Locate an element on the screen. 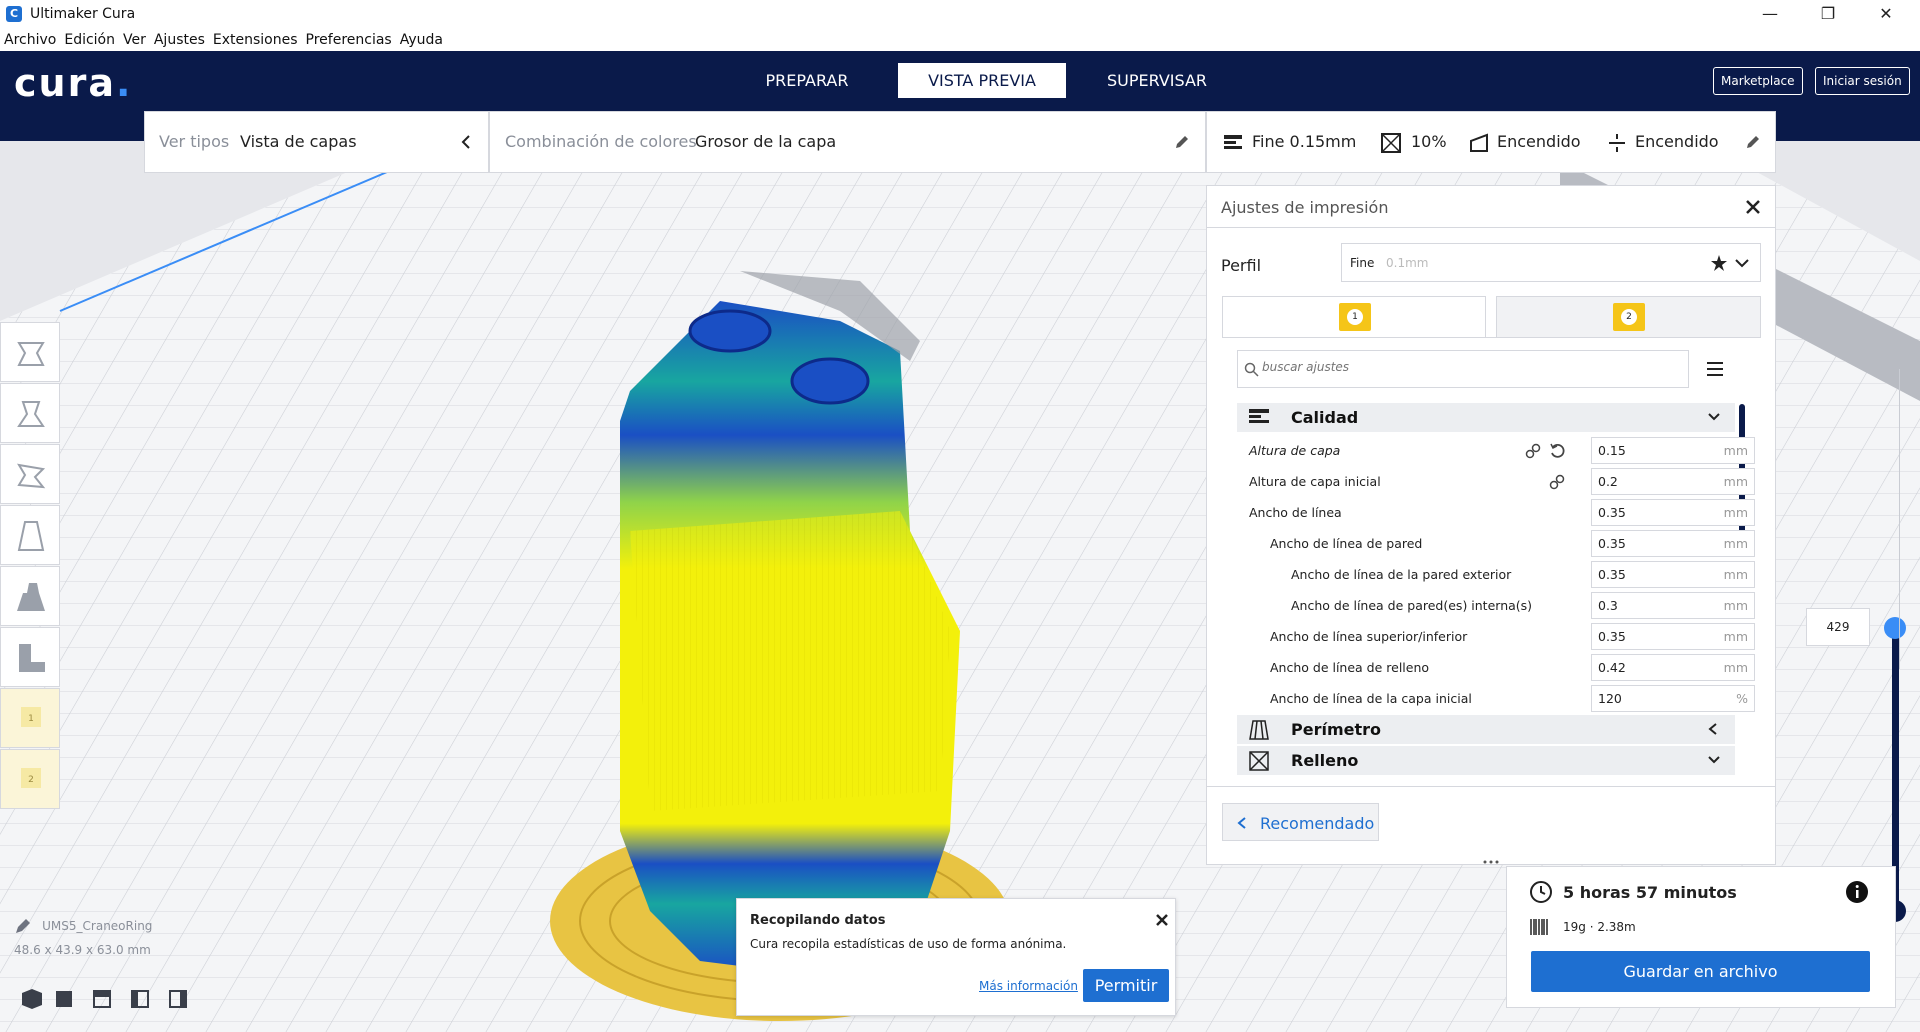  barcode-icon is located at coordinates (1539, 927).